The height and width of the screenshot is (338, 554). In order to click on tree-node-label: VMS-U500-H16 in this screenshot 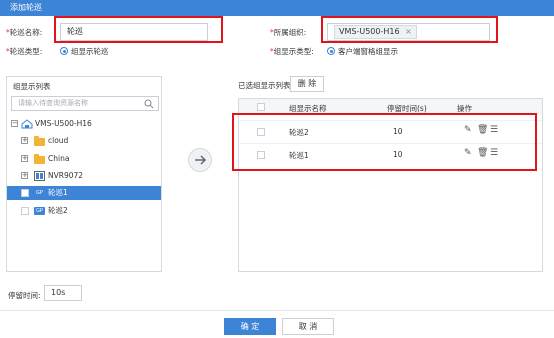, I will do `click(63, 123)`.